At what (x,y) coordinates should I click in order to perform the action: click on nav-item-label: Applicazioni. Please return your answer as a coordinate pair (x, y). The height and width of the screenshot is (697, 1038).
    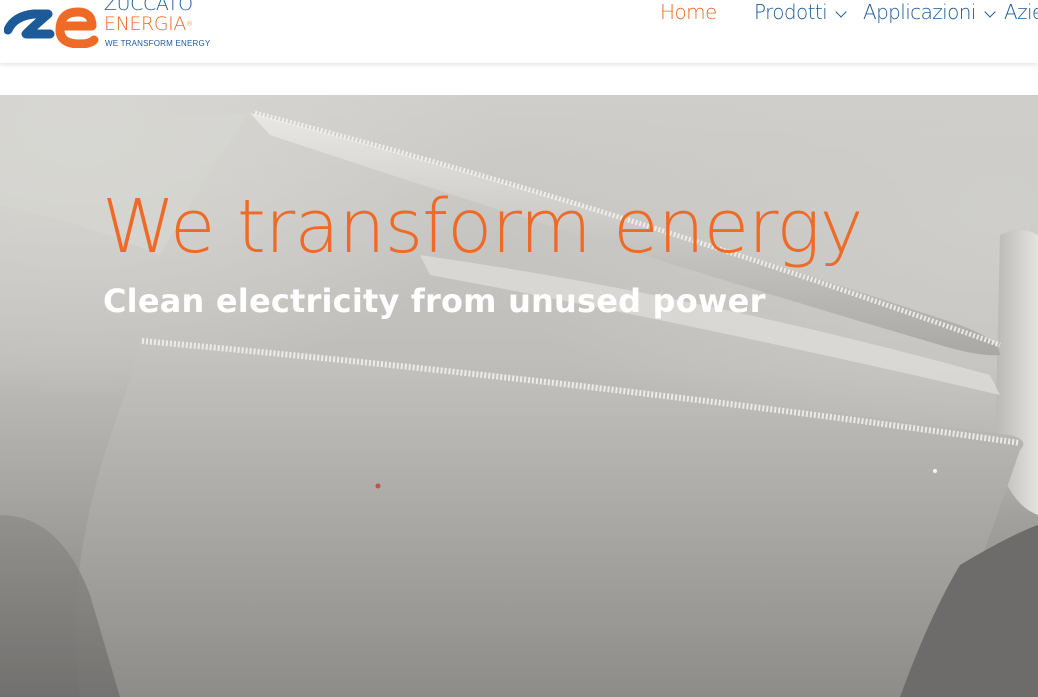
    Looking at the image, I should click on (919, 12).